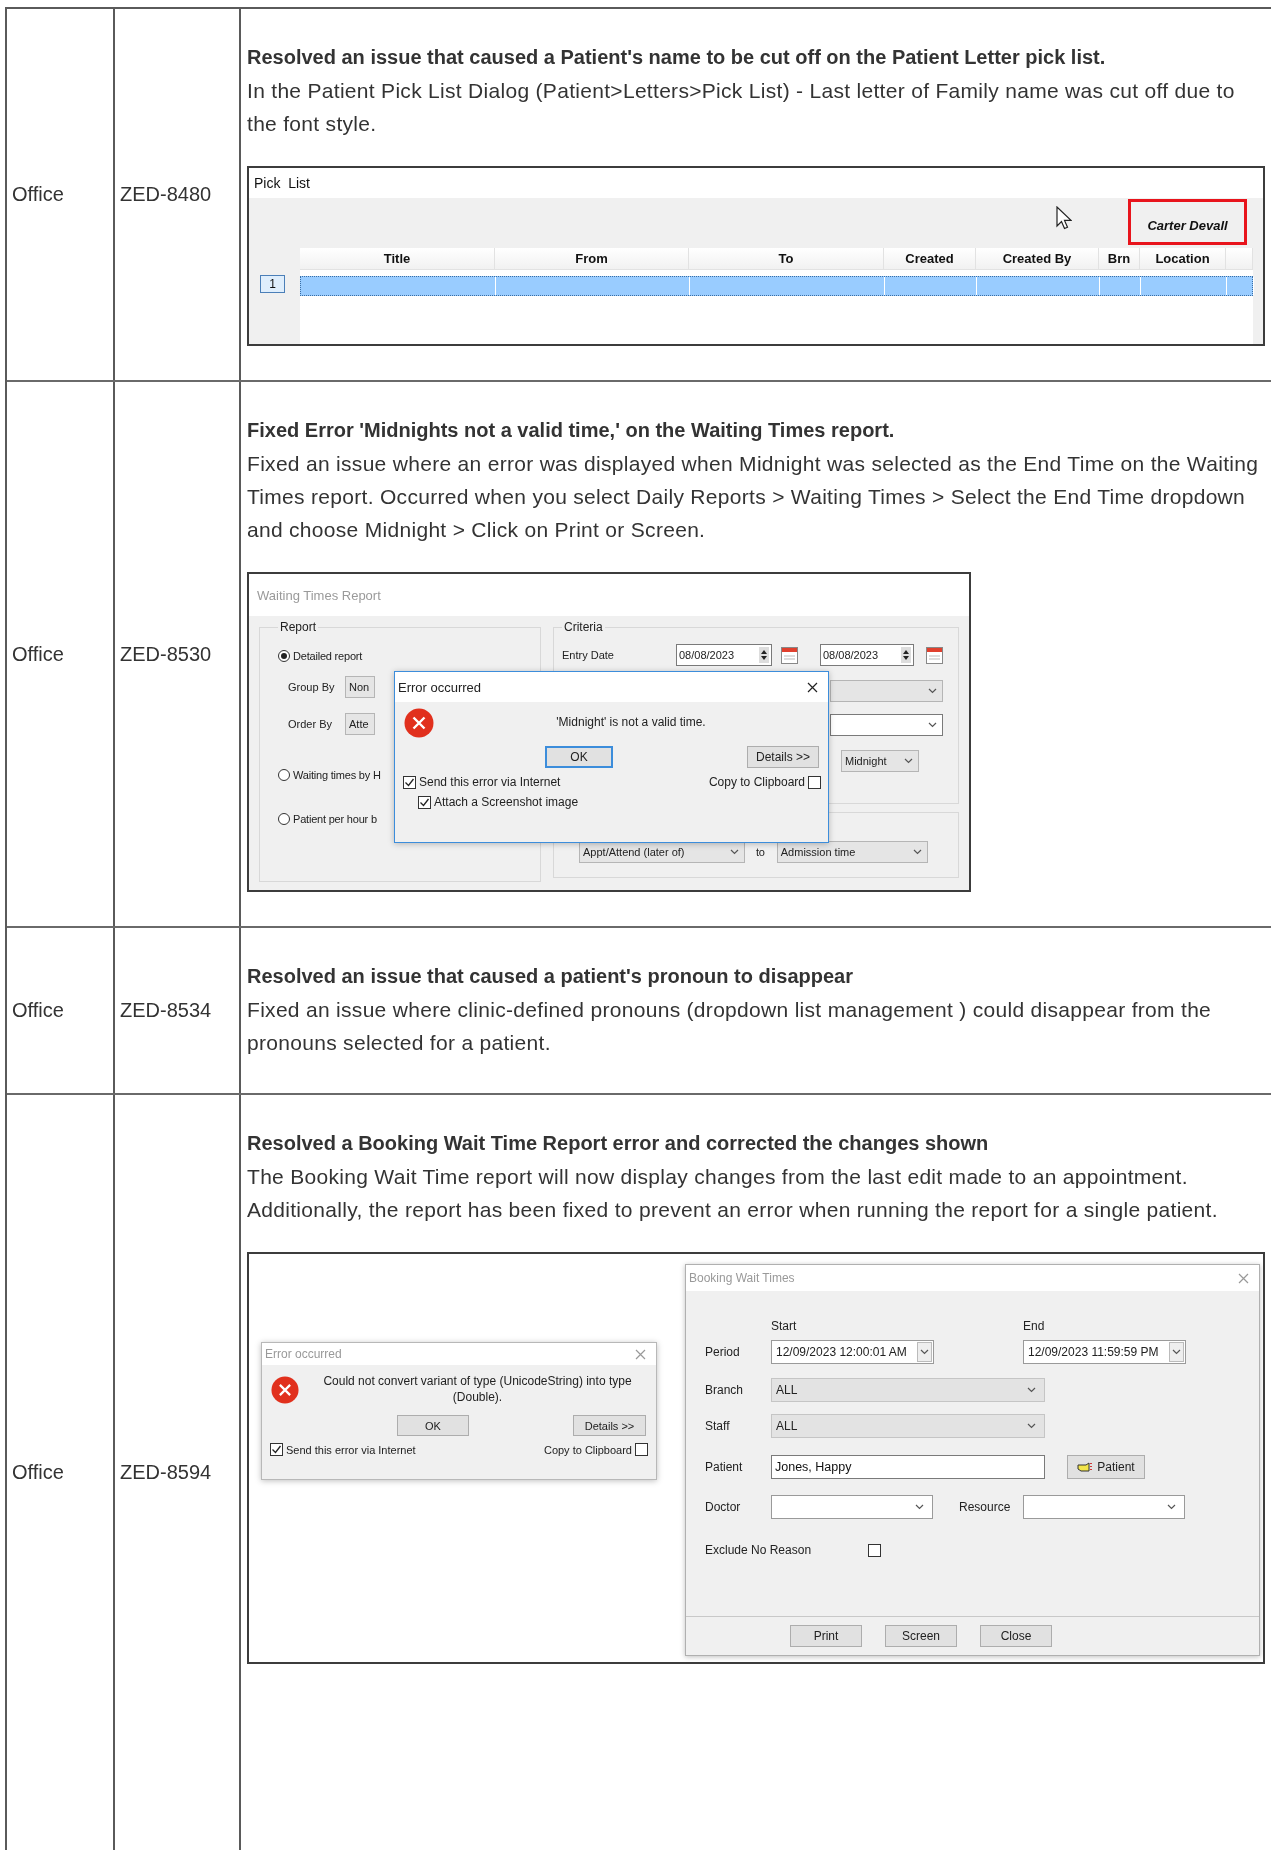  Describe the element at coordinates (677, 57) in the screenshot. I see `issue-title: Resolved an issue that caused a Patient's name to be cut off on the Patient Letter pick list.` at that location.